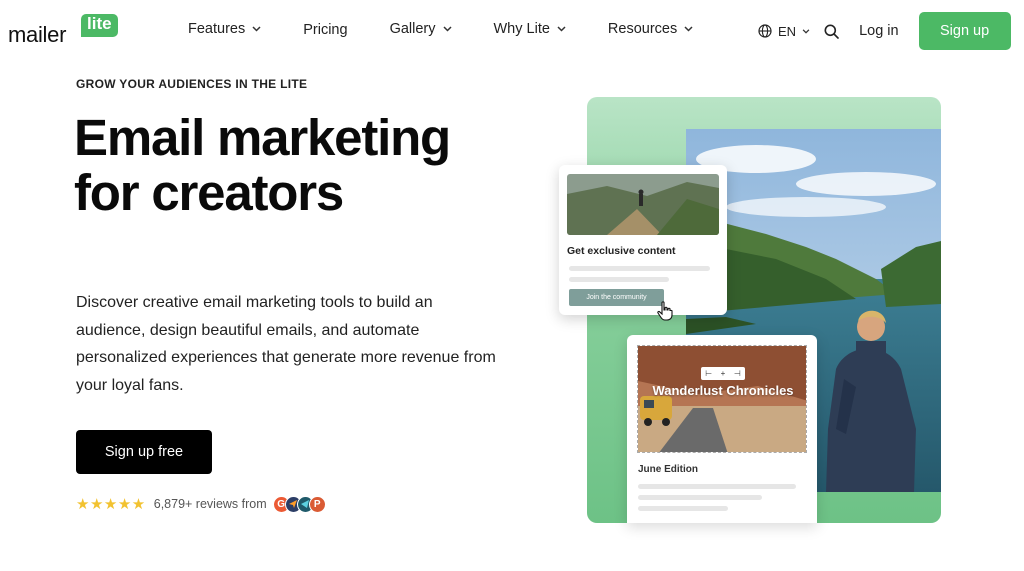 The image size is (1024, 571). I want to click on nav-item-gallery: Gallery, so click(421, 29).